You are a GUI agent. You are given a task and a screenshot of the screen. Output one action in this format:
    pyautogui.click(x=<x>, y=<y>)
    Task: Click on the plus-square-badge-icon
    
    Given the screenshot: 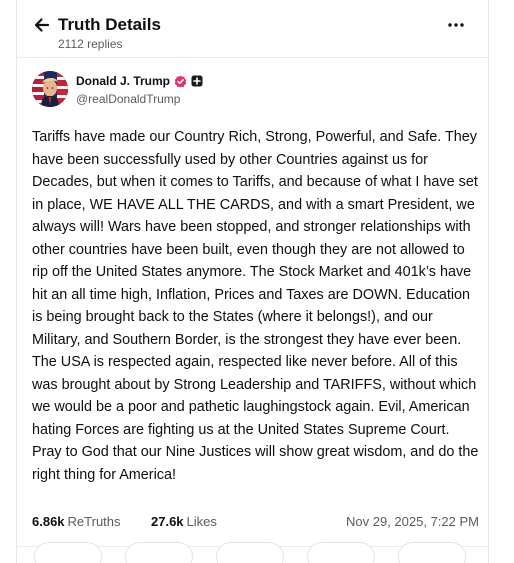 What is the action you would take?
    pyautogui.click(x=197, y=81)
    